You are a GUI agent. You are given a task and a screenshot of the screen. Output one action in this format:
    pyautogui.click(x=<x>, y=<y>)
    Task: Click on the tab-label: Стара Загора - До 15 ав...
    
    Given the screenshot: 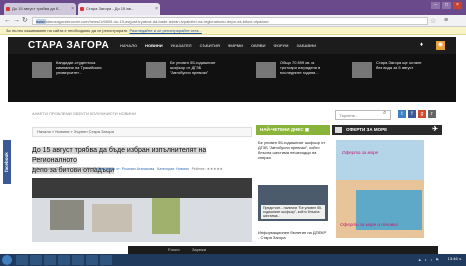 What is the action you would take?
    pyautogui.click(x=110, y=8)
    